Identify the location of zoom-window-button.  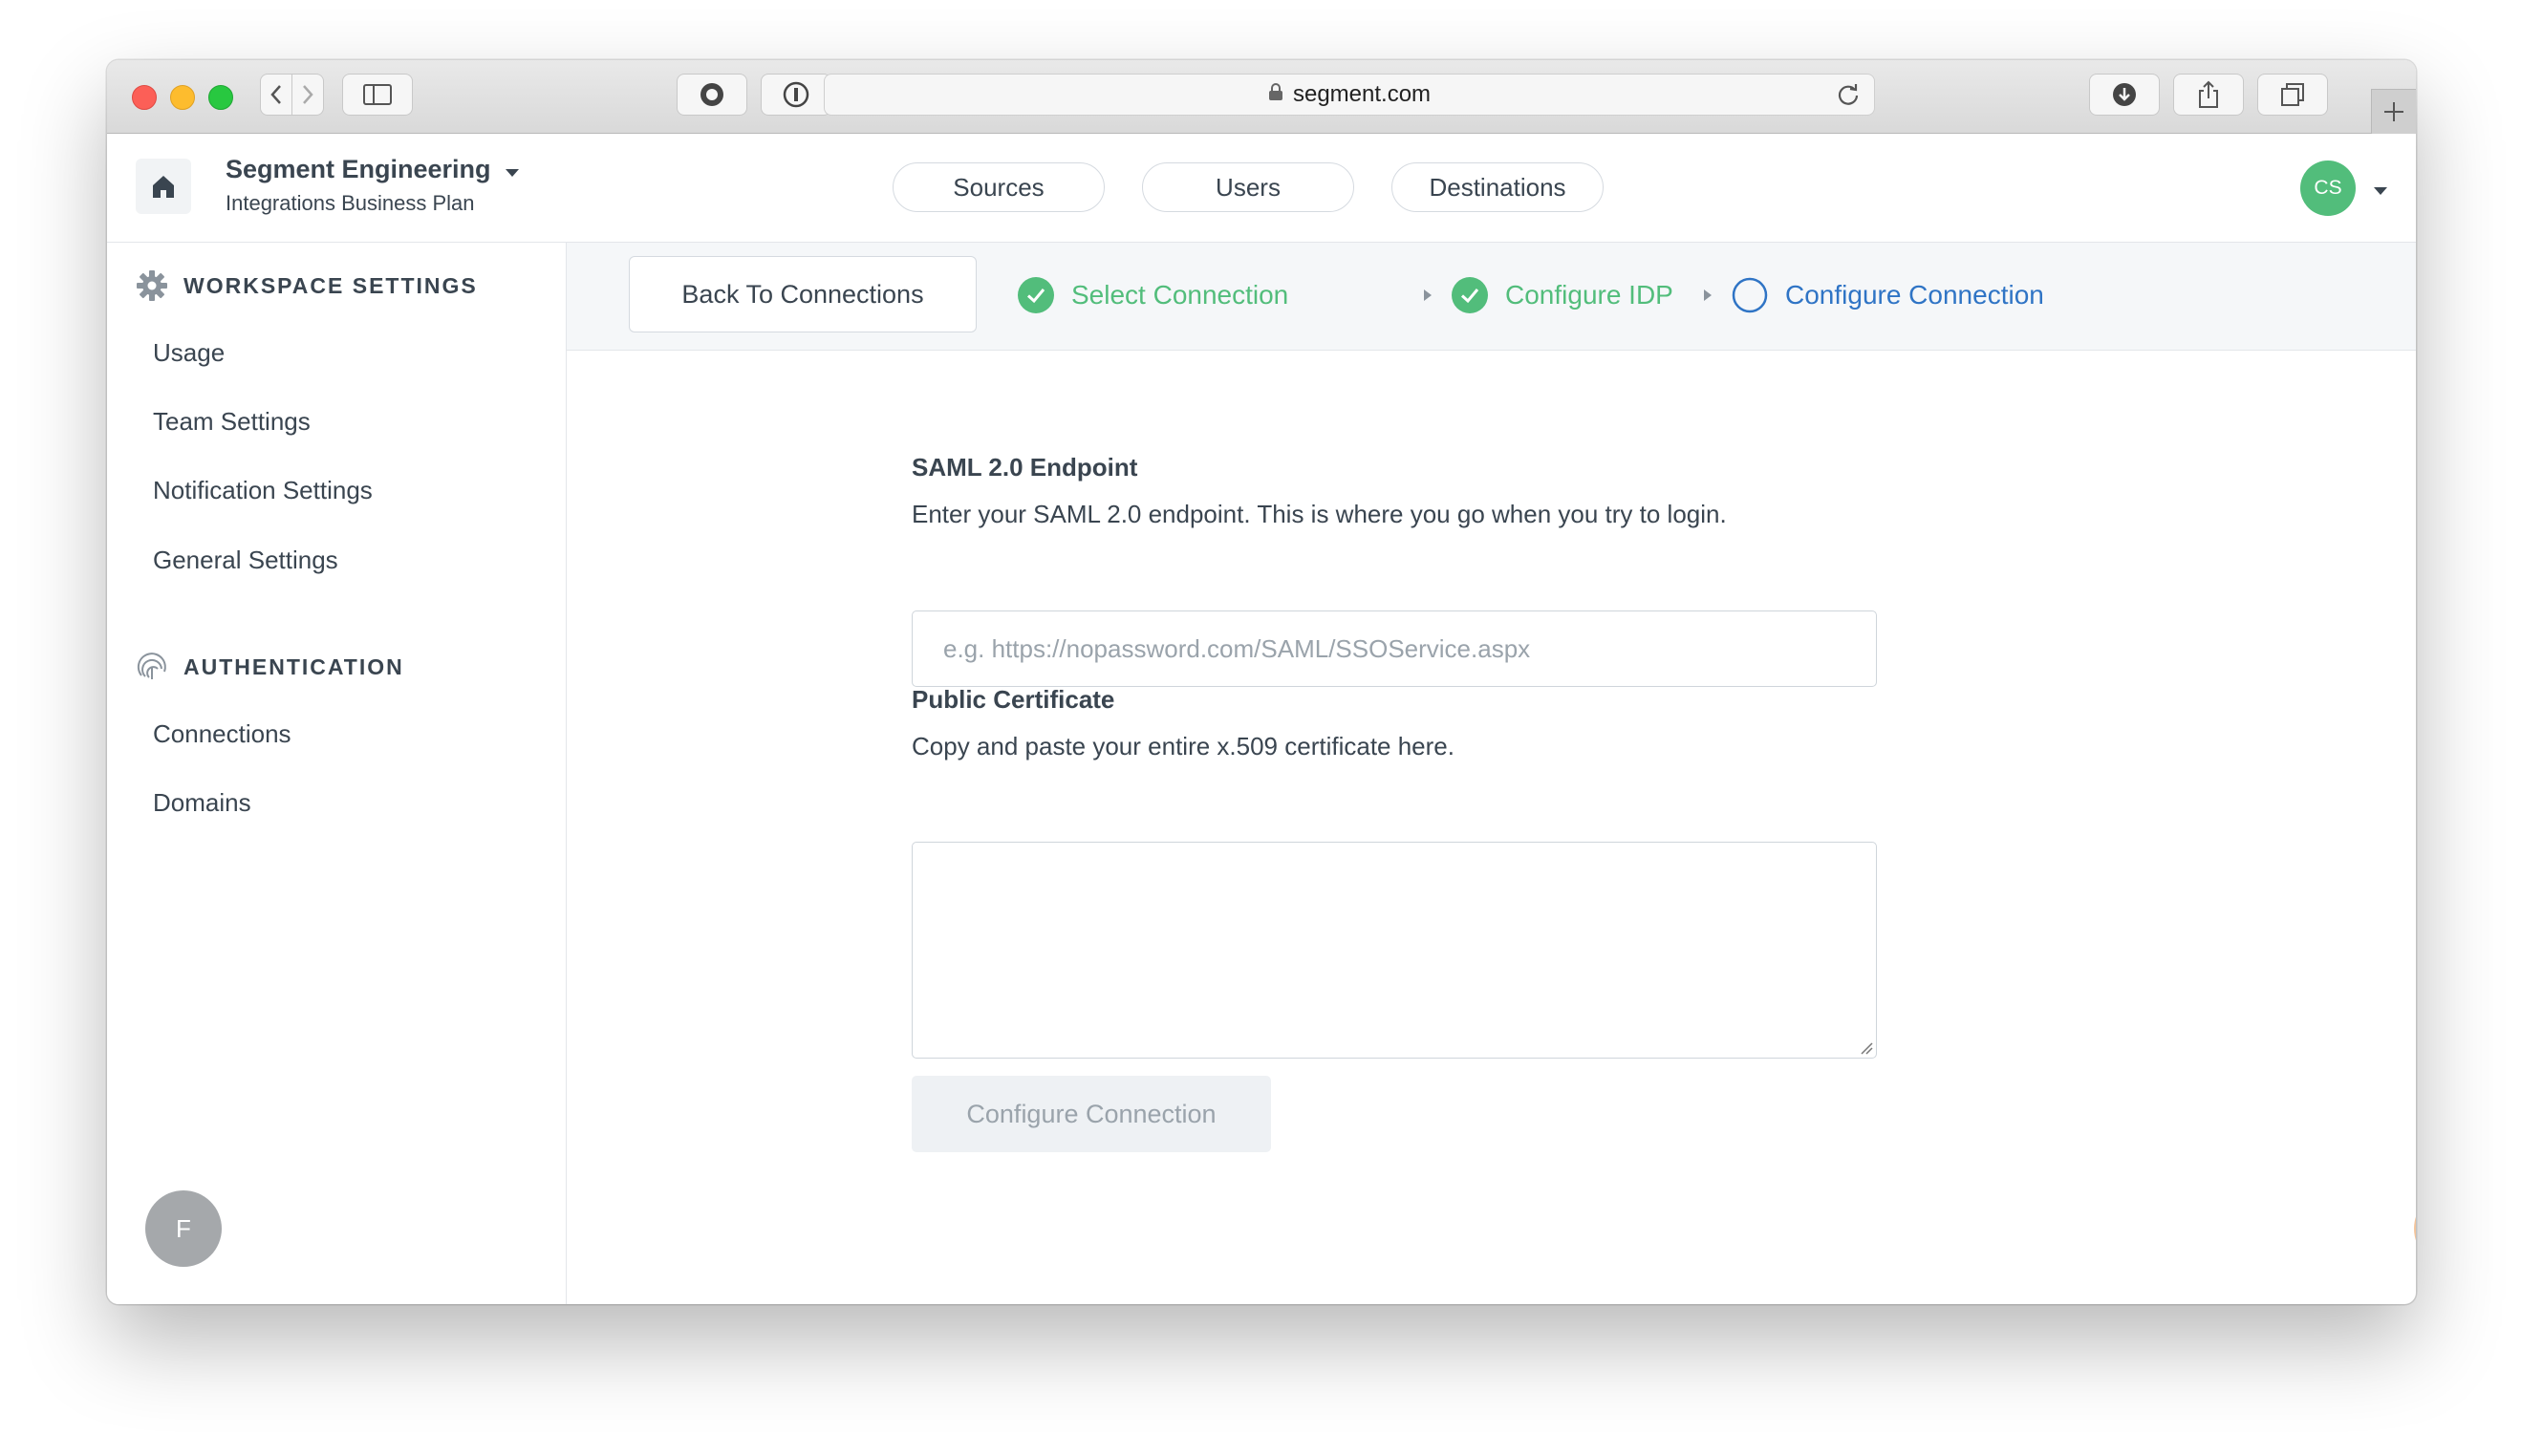
(220, 97).